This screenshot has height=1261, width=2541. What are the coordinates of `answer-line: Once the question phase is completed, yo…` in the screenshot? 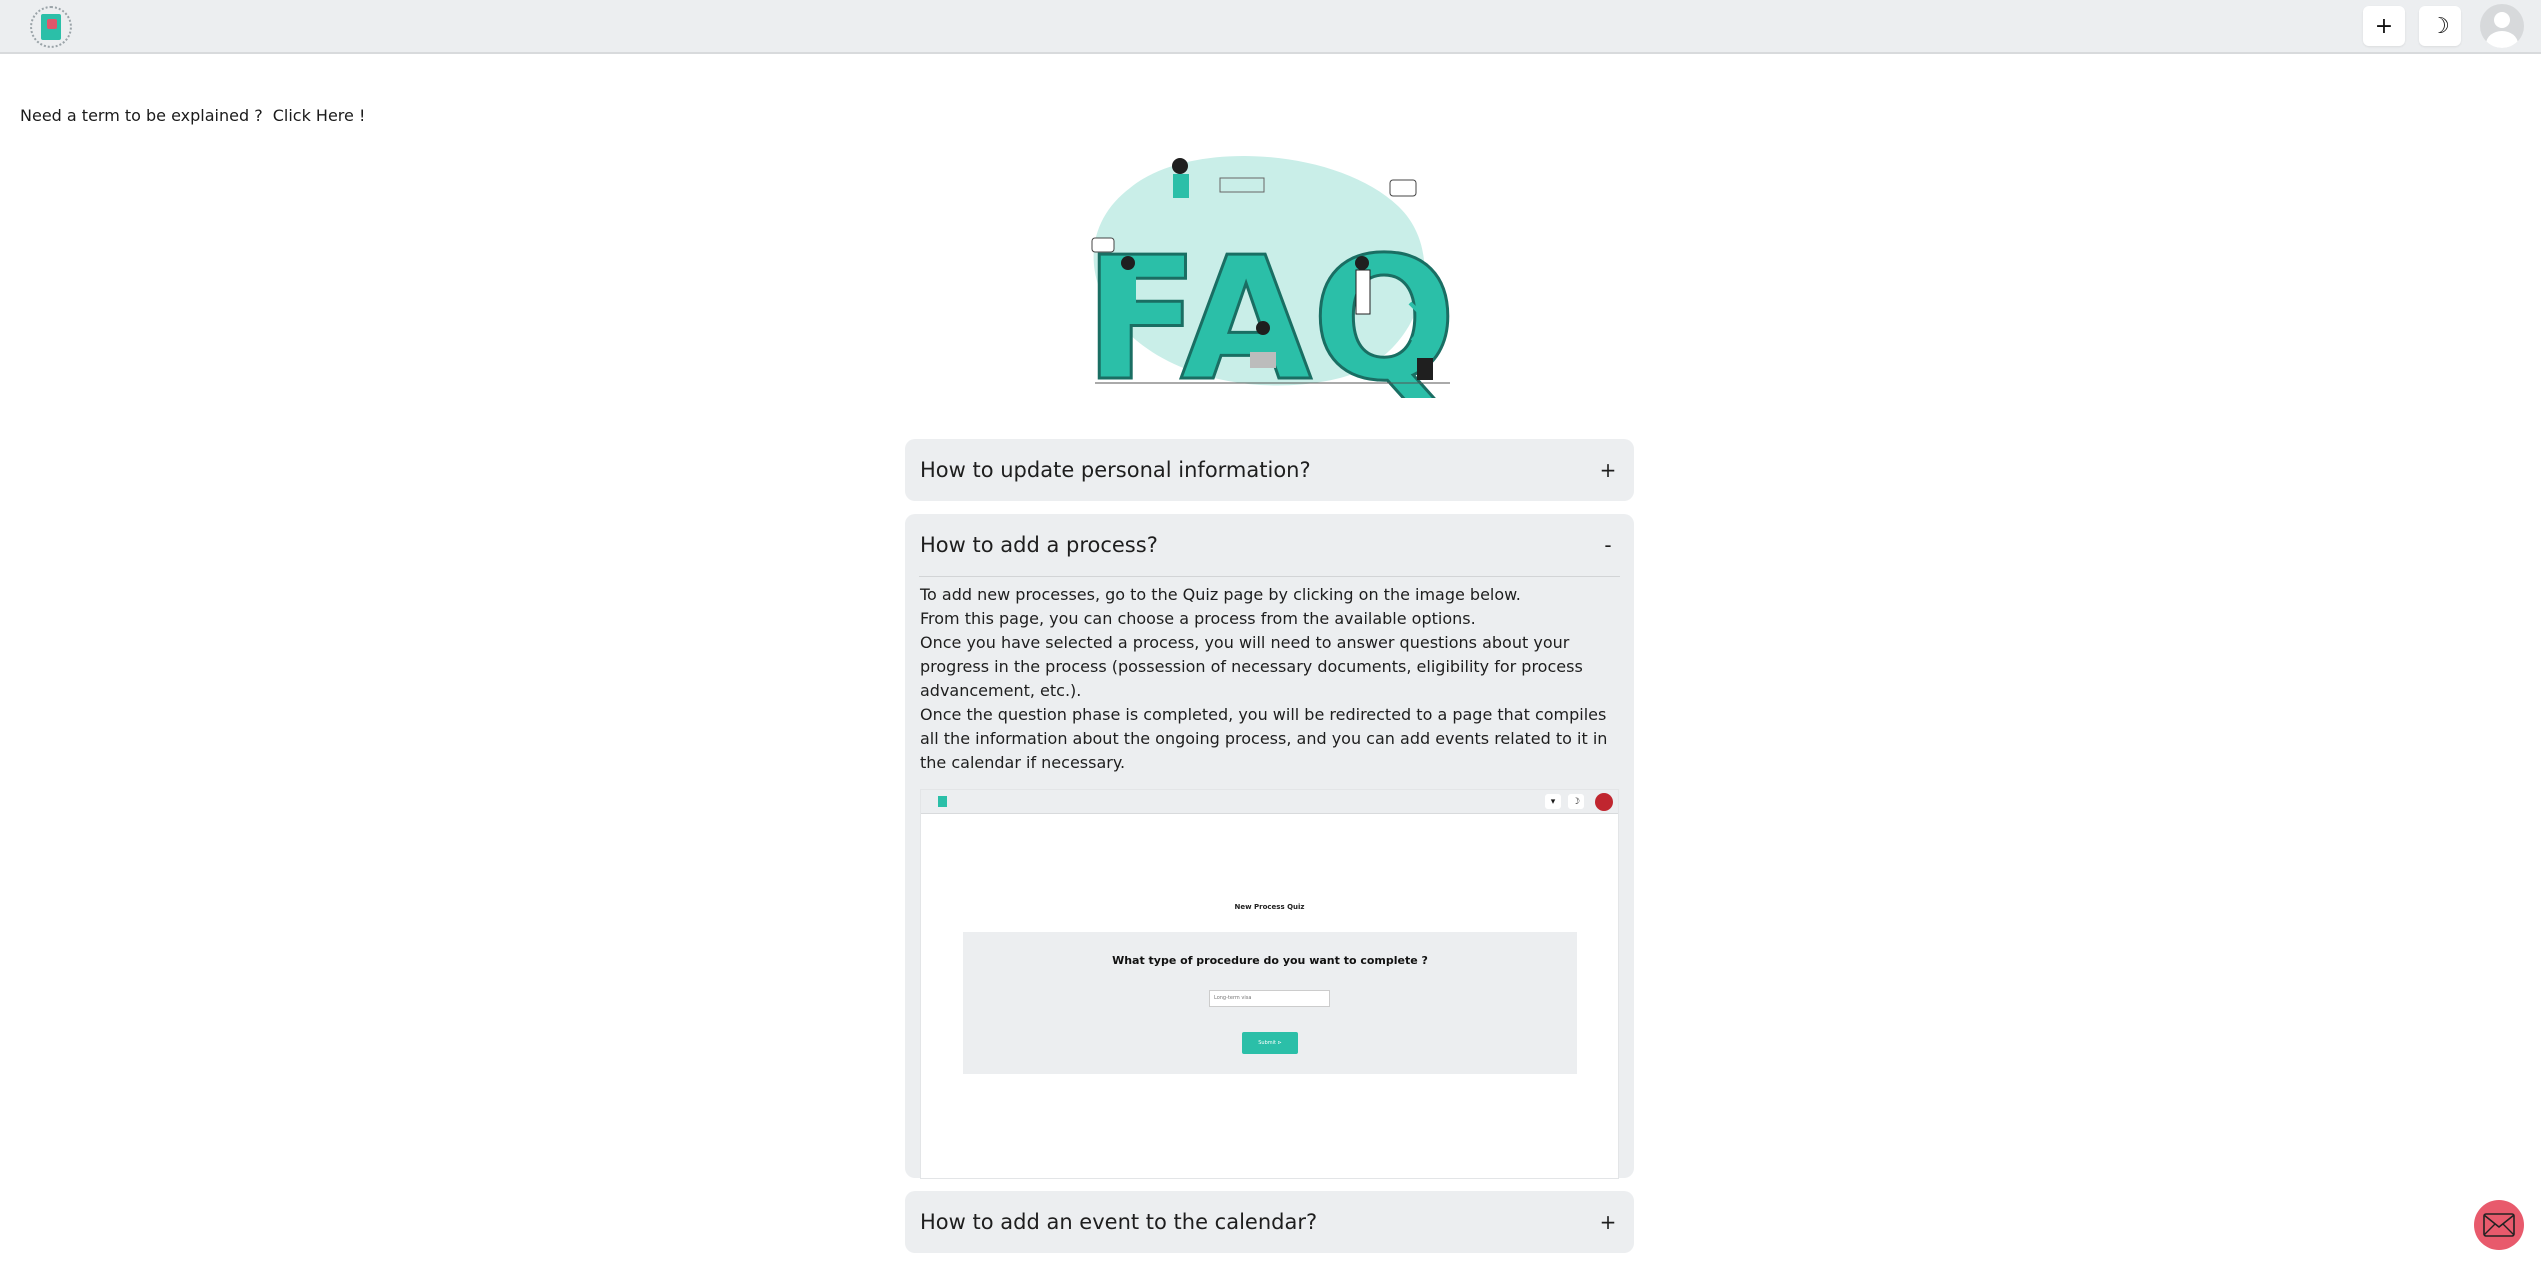 It's located at (1264, 738).